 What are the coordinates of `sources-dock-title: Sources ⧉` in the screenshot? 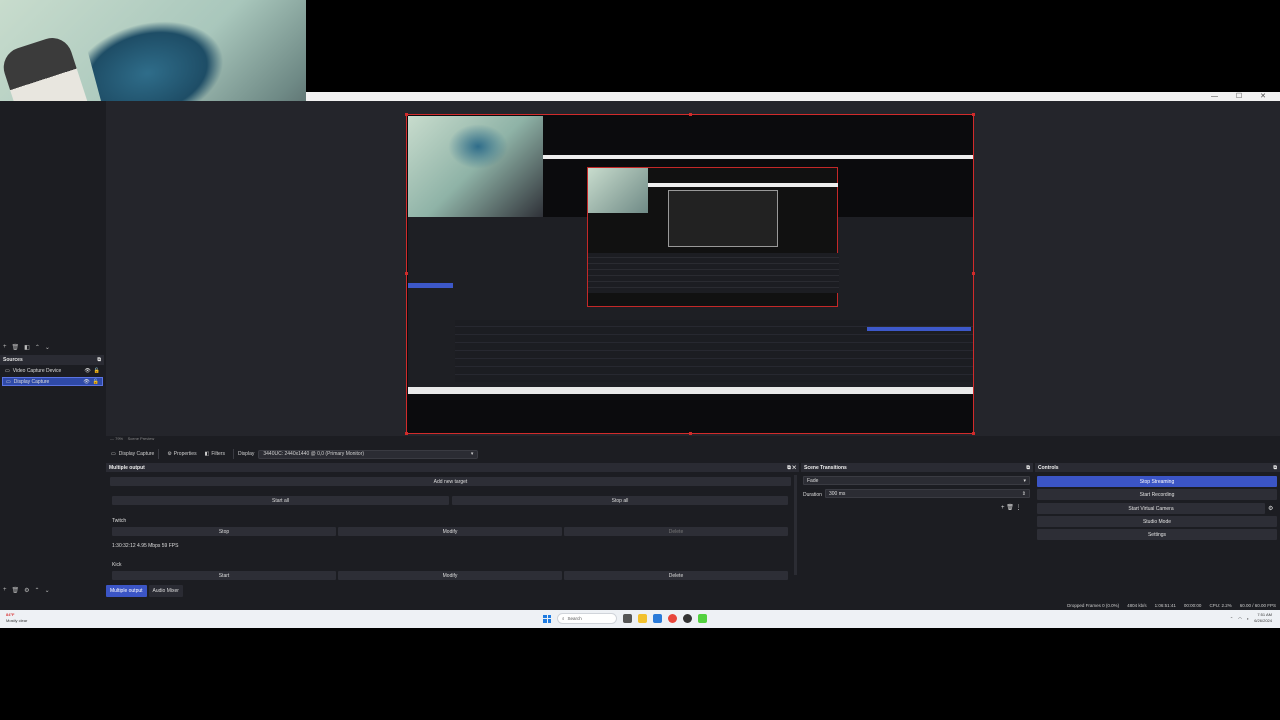 It's located at (52, 360).